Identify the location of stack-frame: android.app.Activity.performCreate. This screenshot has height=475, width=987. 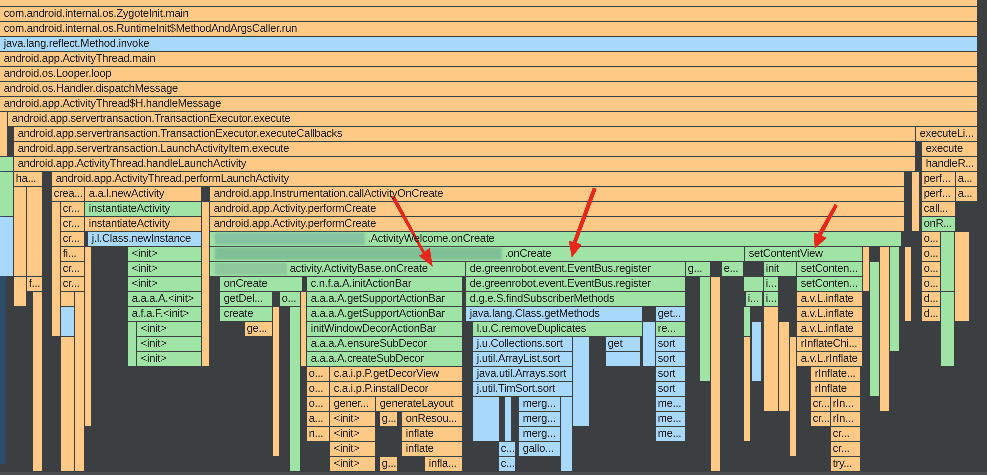
(557, 224).